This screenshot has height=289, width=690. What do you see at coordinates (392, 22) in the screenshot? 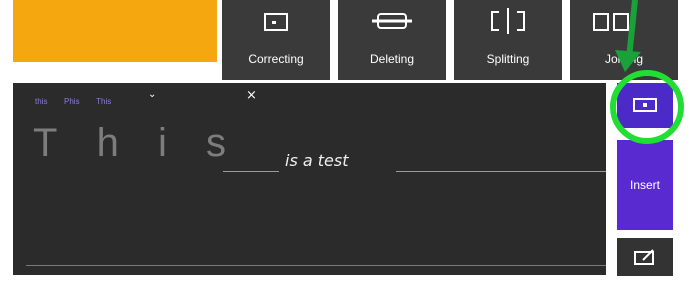
I see `deleting-icon` at bounding box center [392, 22].